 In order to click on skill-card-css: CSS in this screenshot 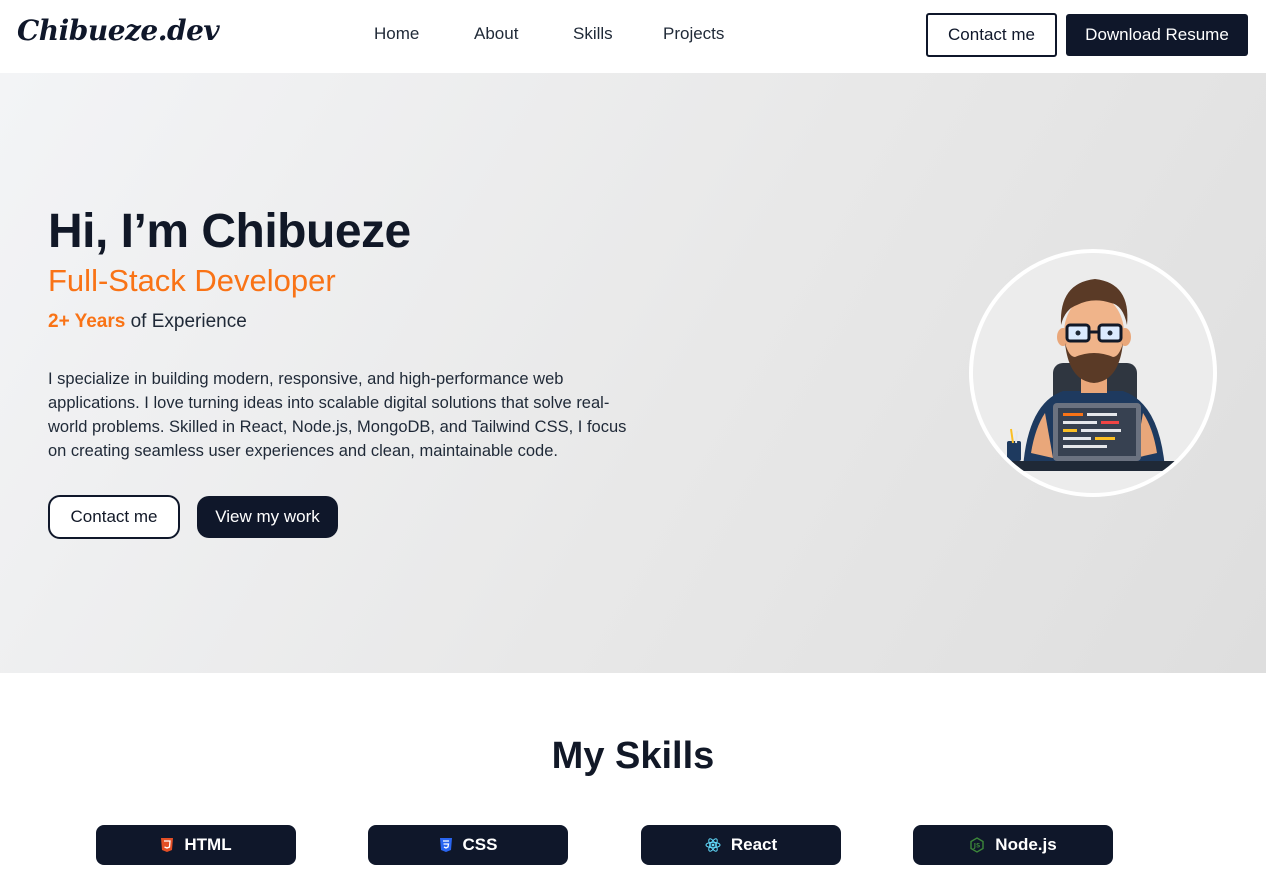, I will do `click(468, 845)`.